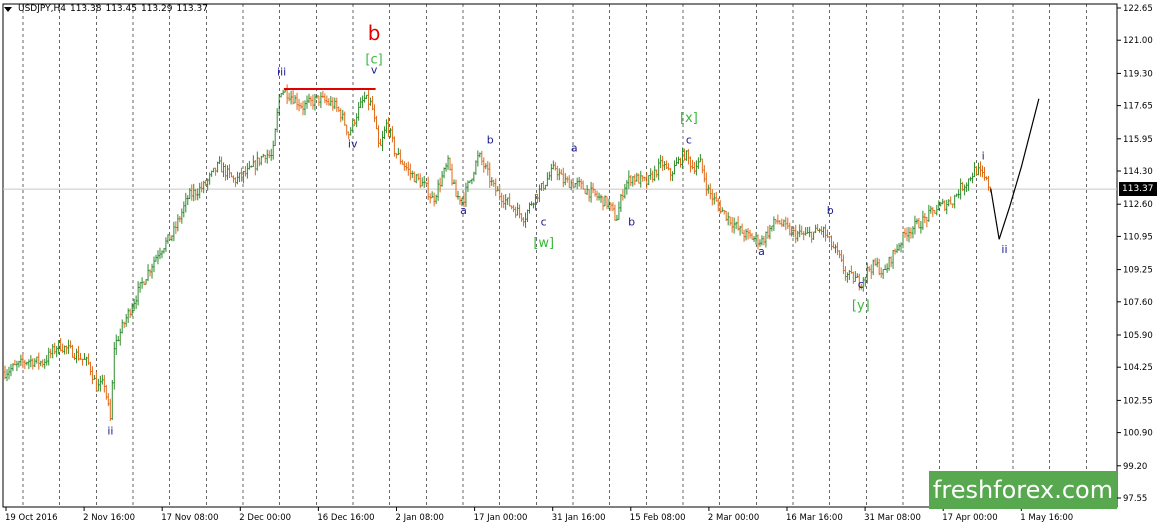 The height and width of the screenshot is (527, 1157). What do you see at coordinates (121, 9) in the screenshot?
I see `high-price: 113.45` at bounding box center [121, 9].